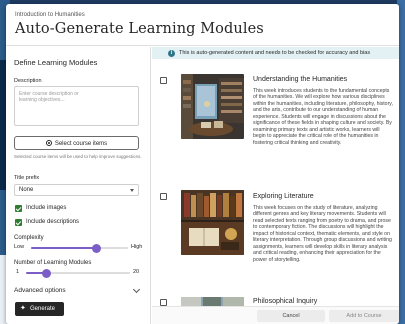 The width and height of the screenshot is (405, 324). Describe the element at coordinates (300, 79) in the screenshot. I see `module-title: Understanding the Humanities` at that location.